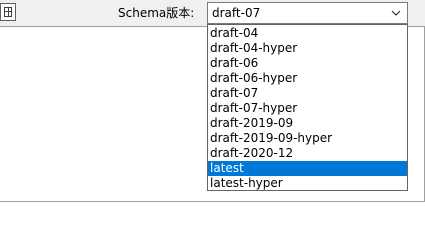 The width and height of the screenshot is (425, 240). I want to click on option-draft-06: draft-06, so click(307, 63).